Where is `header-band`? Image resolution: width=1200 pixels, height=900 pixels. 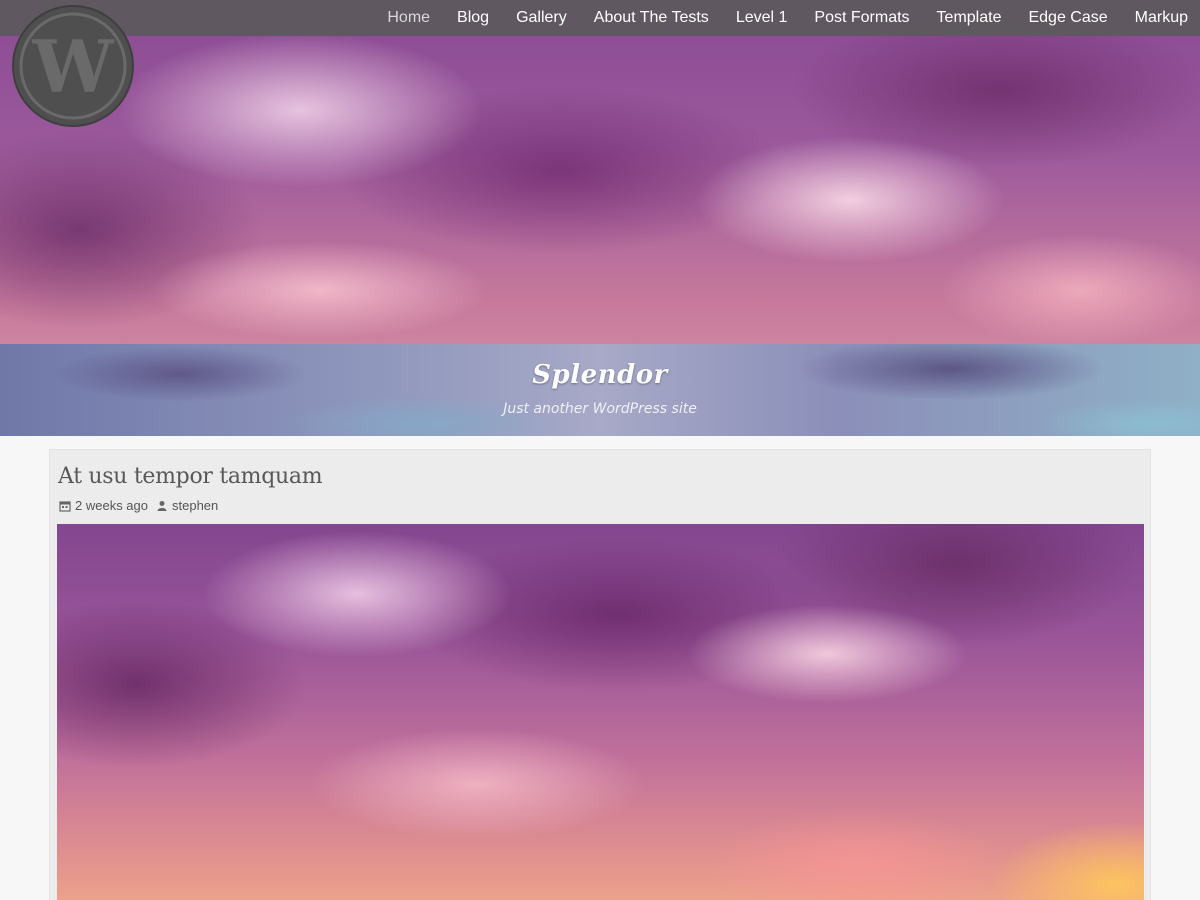
header-band is located at coordinates (600, 390).